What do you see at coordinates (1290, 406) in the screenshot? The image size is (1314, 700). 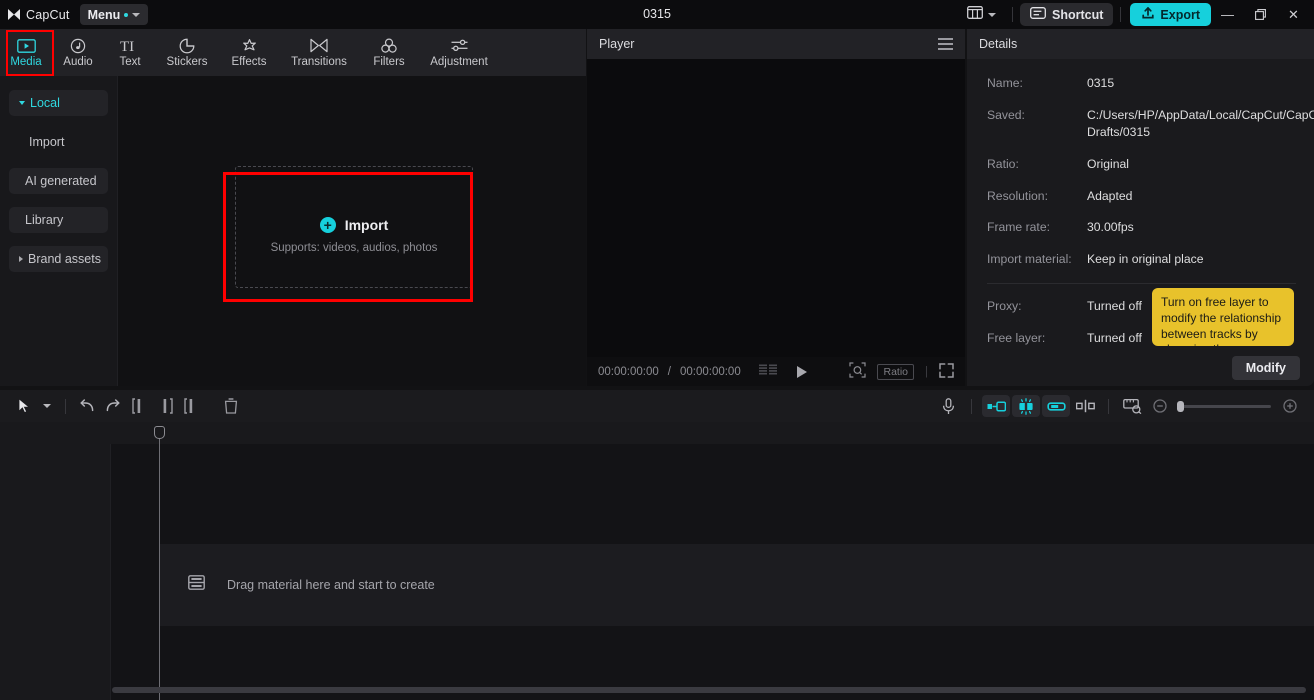 I see `zoom-in-icon` at bounding box center [1290, 406].